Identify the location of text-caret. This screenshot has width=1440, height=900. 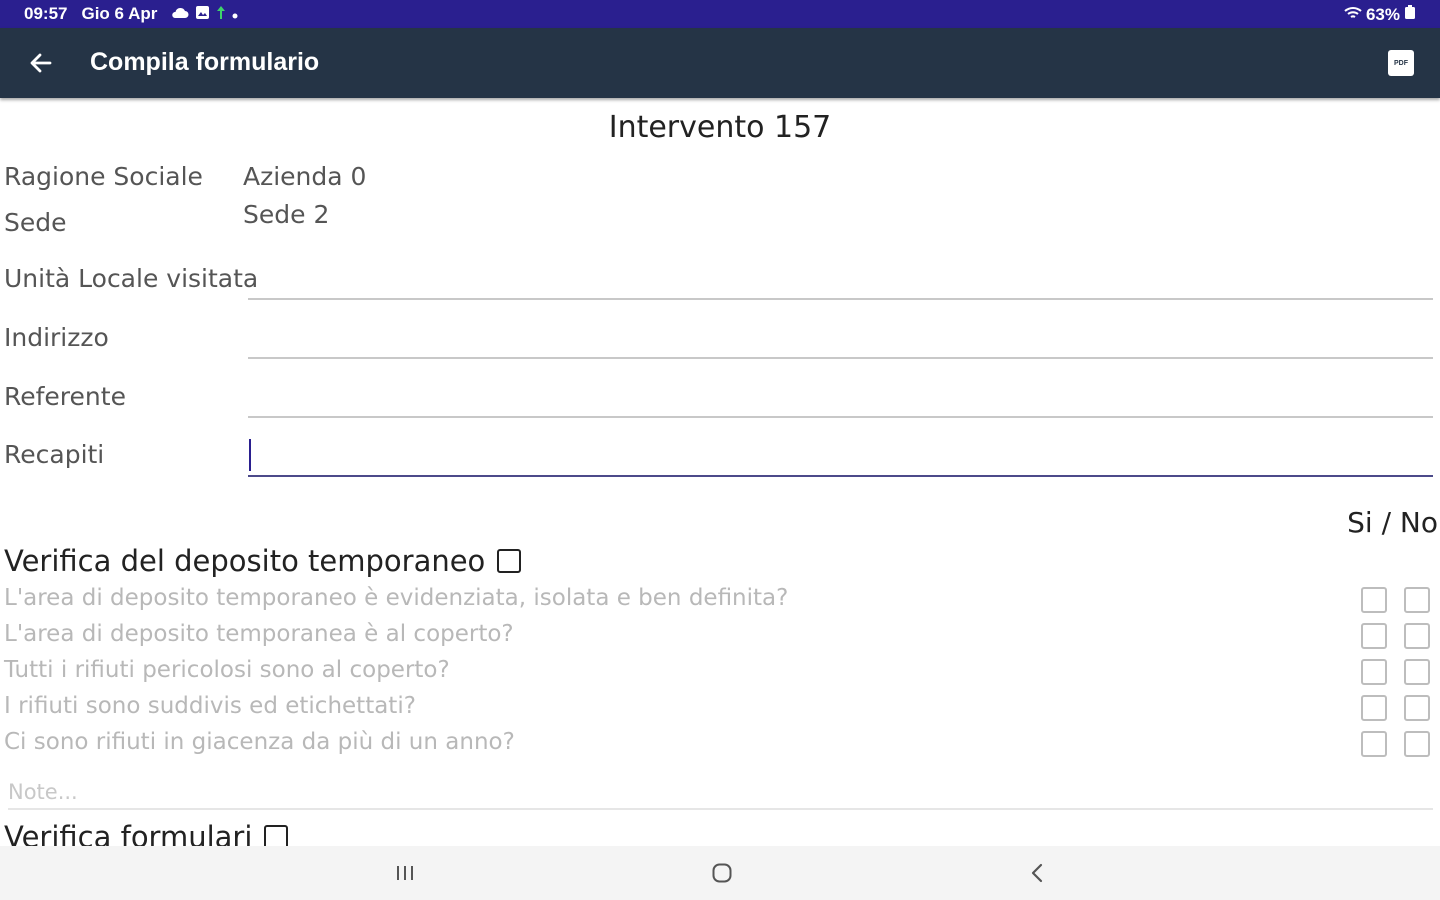
(250, 455).